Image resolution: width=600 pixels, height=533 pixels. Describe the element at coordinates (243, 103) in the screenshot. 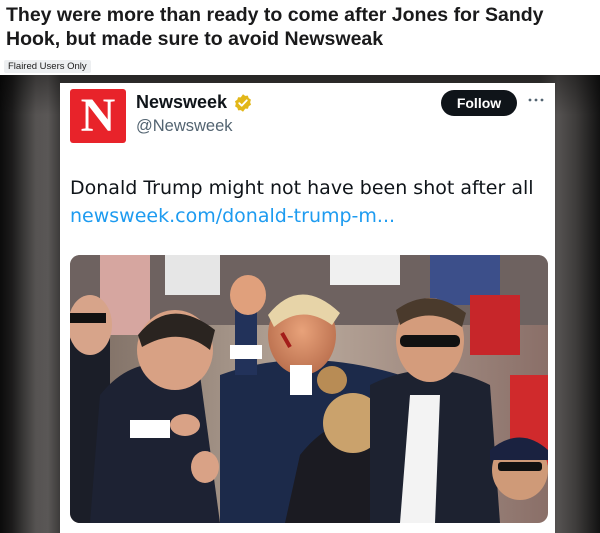

I see `verified-badge-icon` at that location.